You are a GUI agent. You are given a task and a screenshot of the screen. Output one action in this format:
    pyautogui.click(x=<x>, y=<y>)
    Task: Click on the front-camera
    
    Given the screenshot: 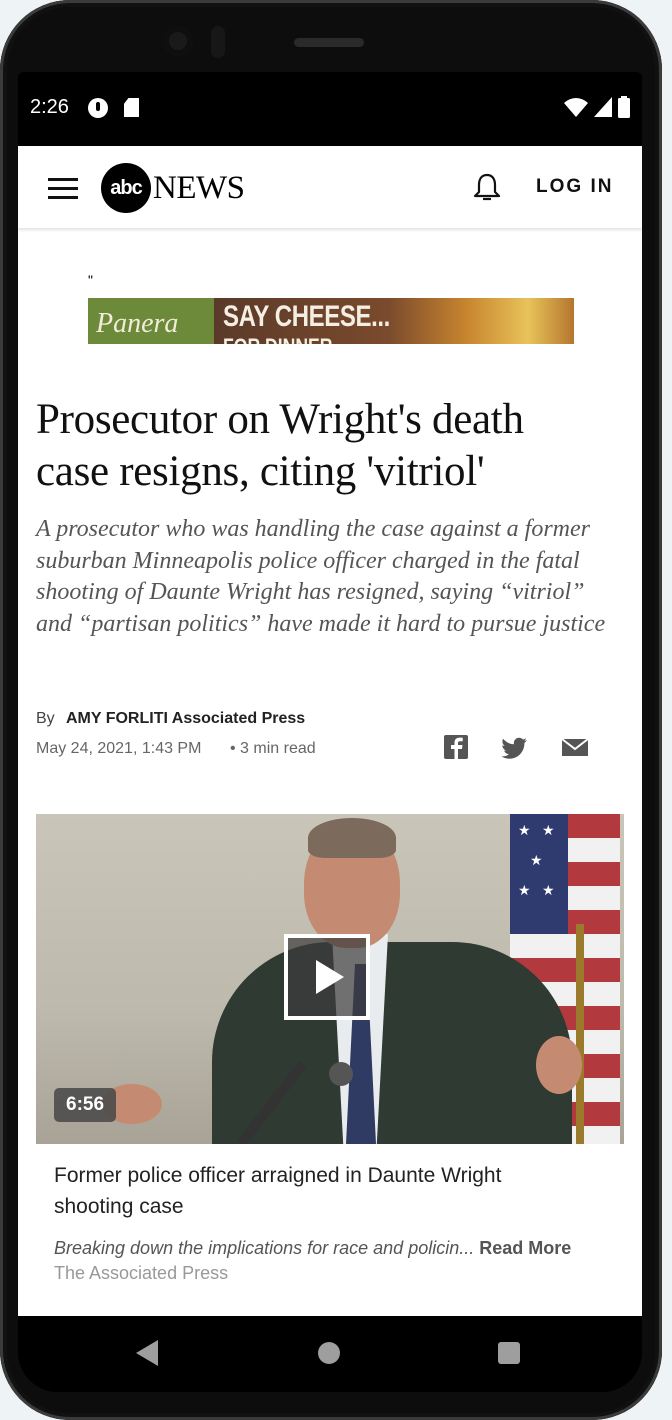 What is the action you would take?
    pyautogui.click(x=178, y=41)
    